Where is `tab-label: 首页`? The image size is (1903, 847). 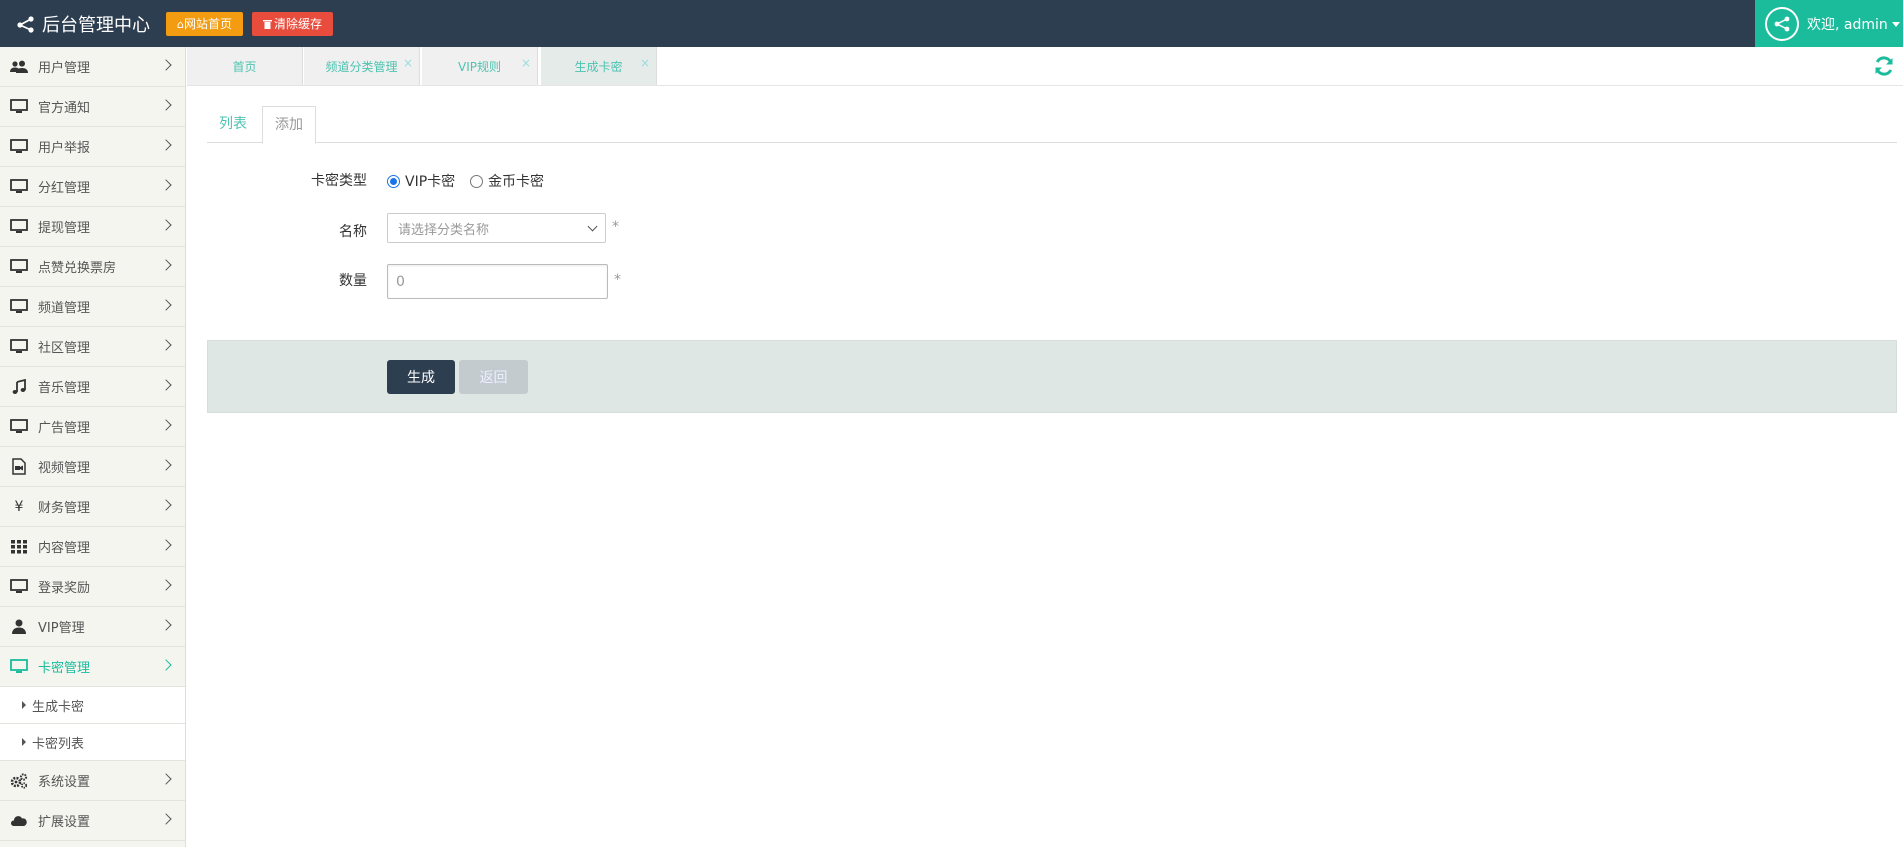 tab-label: 首页 is located at coordinates (244, 66).